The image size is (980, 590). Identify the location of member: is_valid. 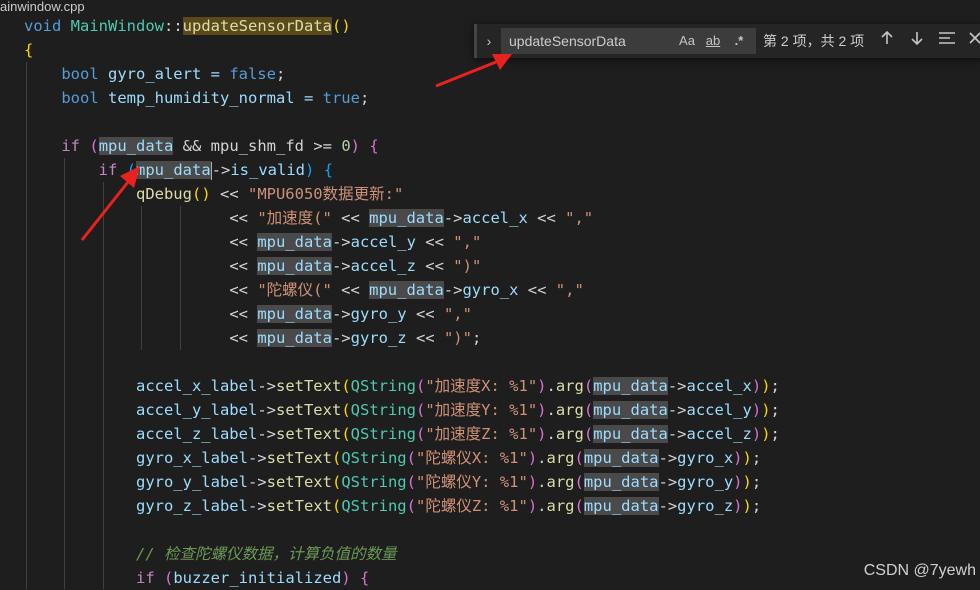
(267, 170).